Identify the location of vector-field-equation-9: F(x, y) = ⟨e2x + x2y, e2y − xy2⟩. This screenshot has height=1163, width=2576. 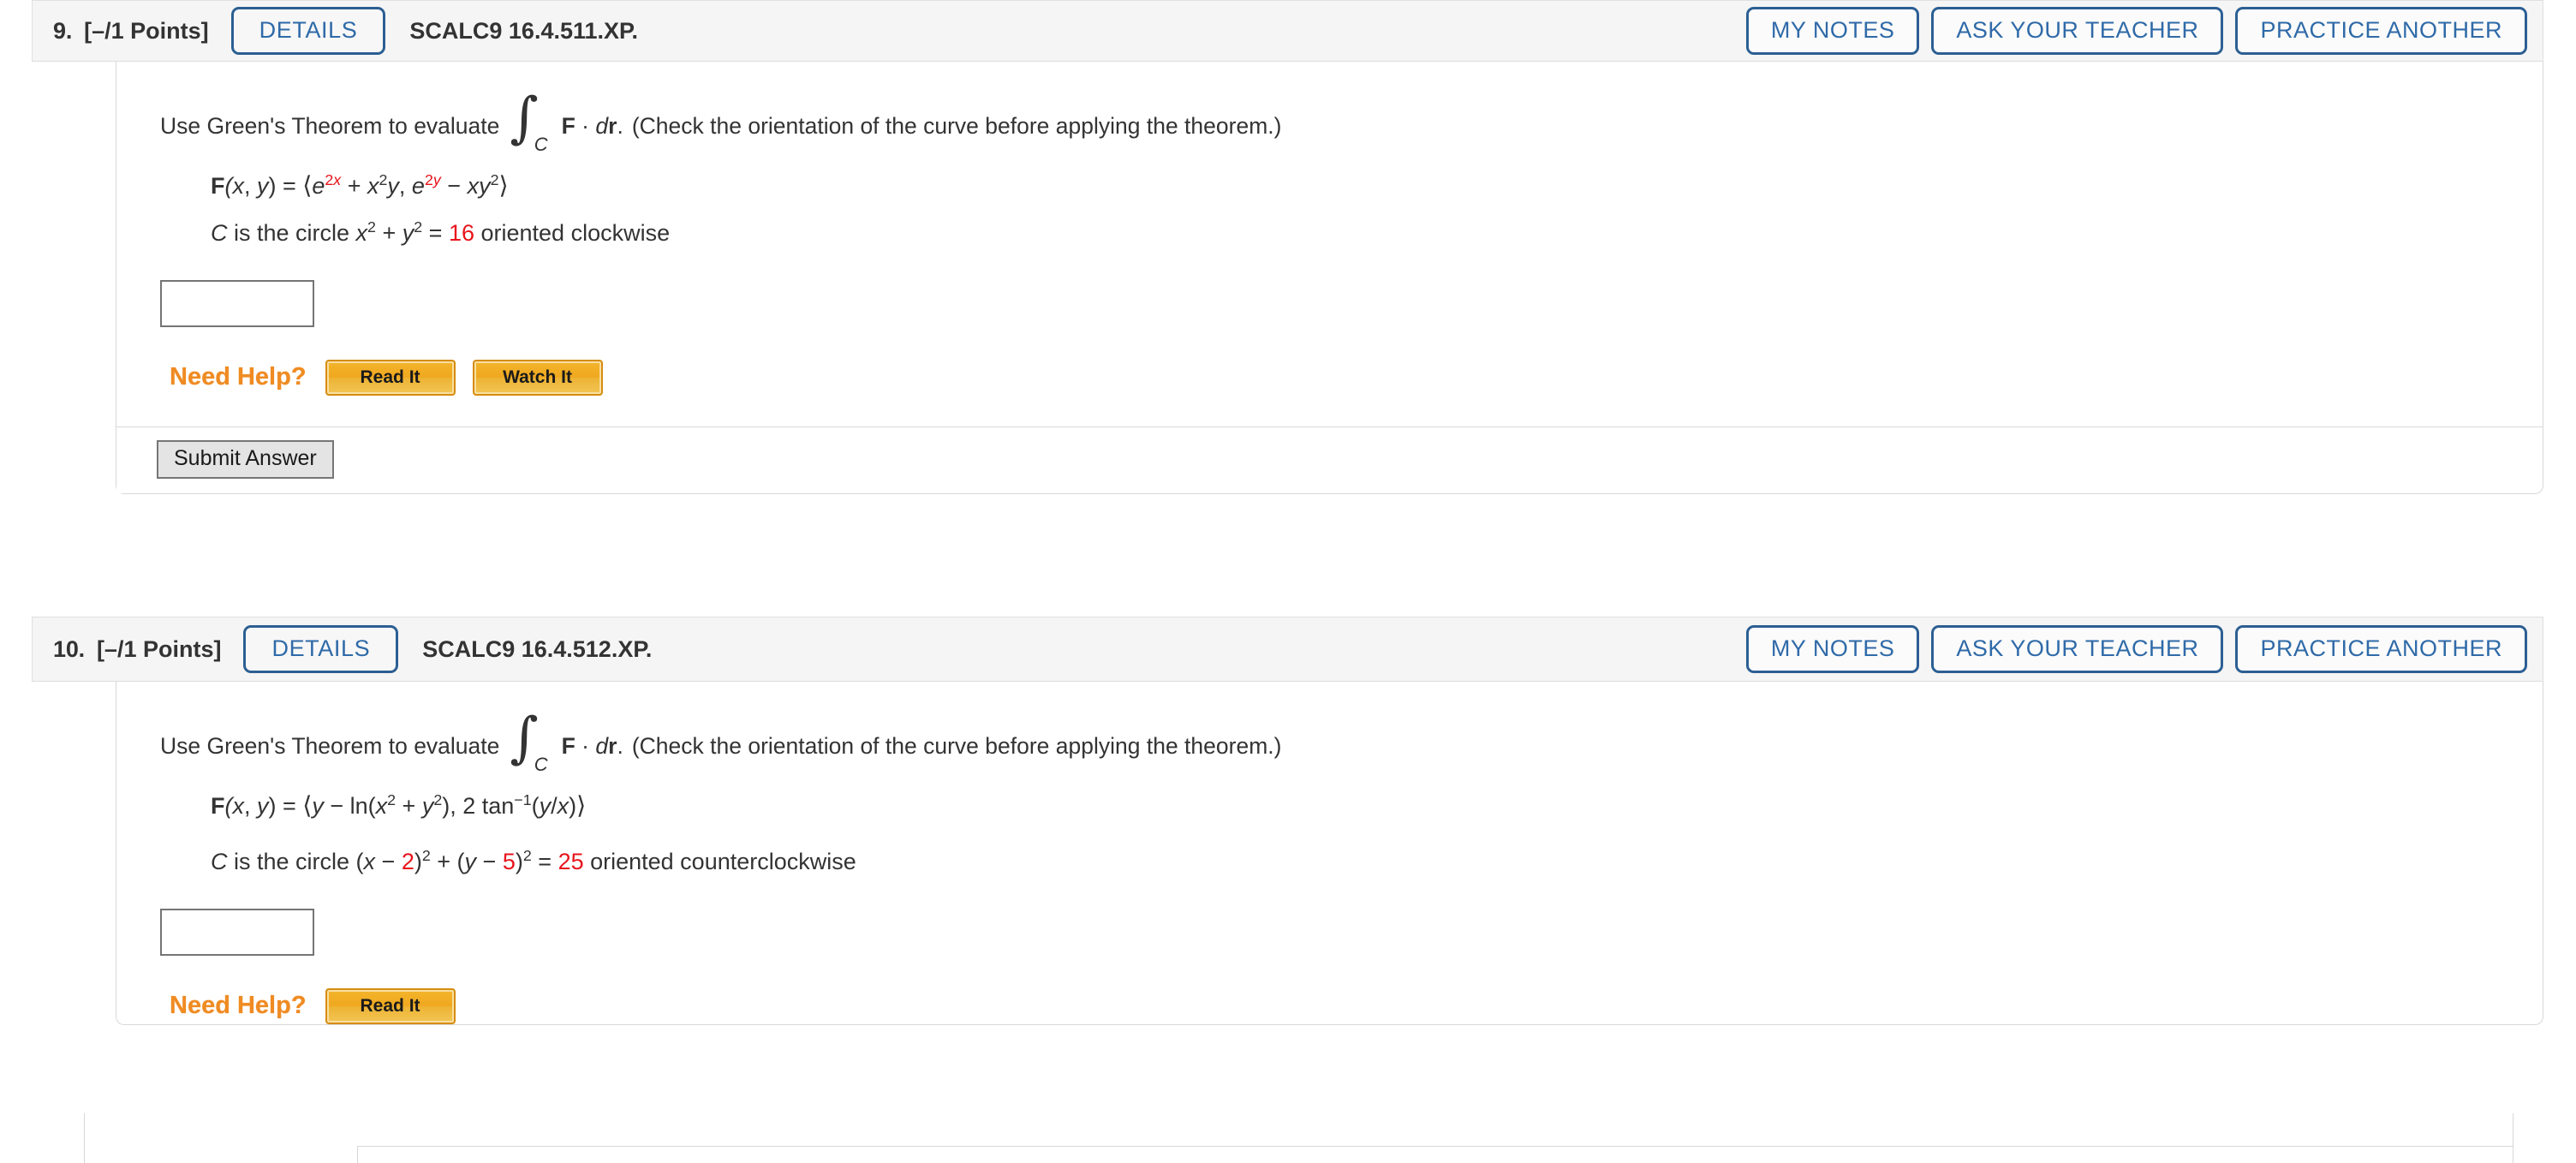
(360, 185).